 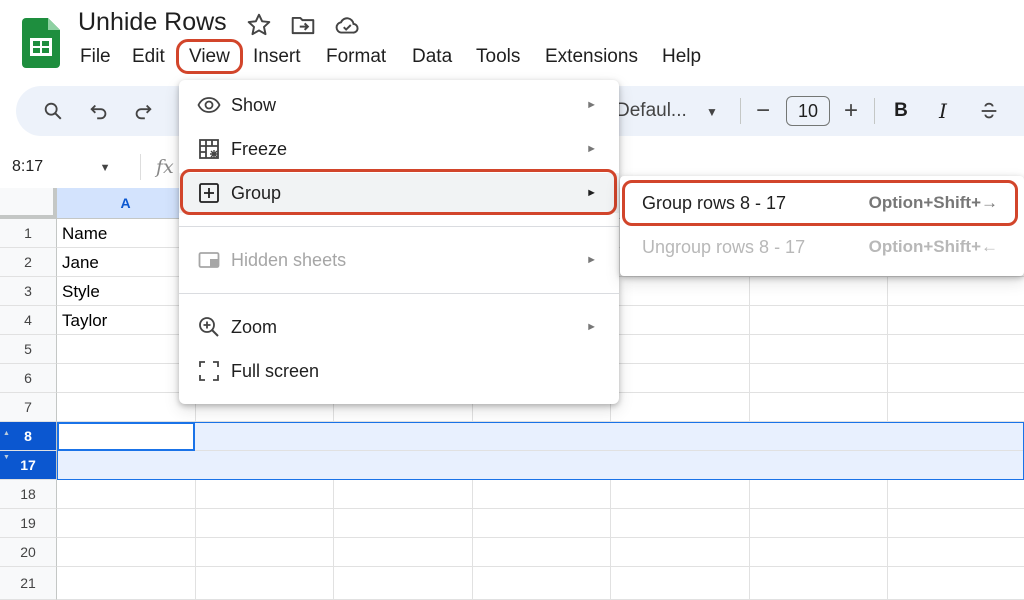 What do you see at coordinates (126, 203) in the screenshot?
I see `column-header-a: A` at bounding box center [126, 203].